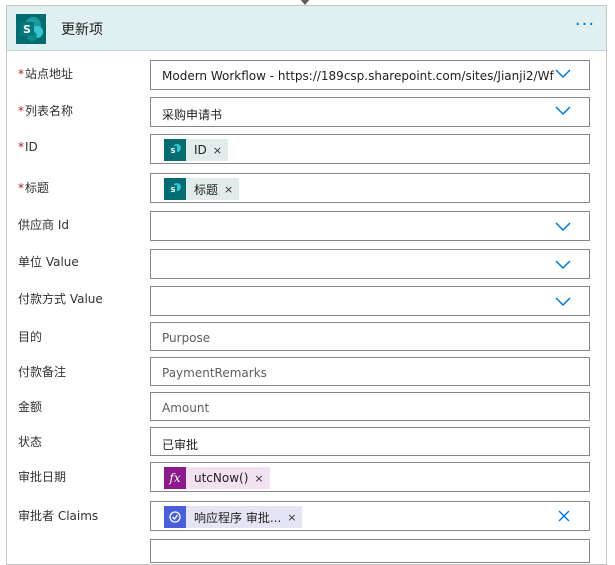 Image resolution: width=615 pixels, height=565 pixels. I want to click on amount-placeholder: Amount, so click(186, 408).